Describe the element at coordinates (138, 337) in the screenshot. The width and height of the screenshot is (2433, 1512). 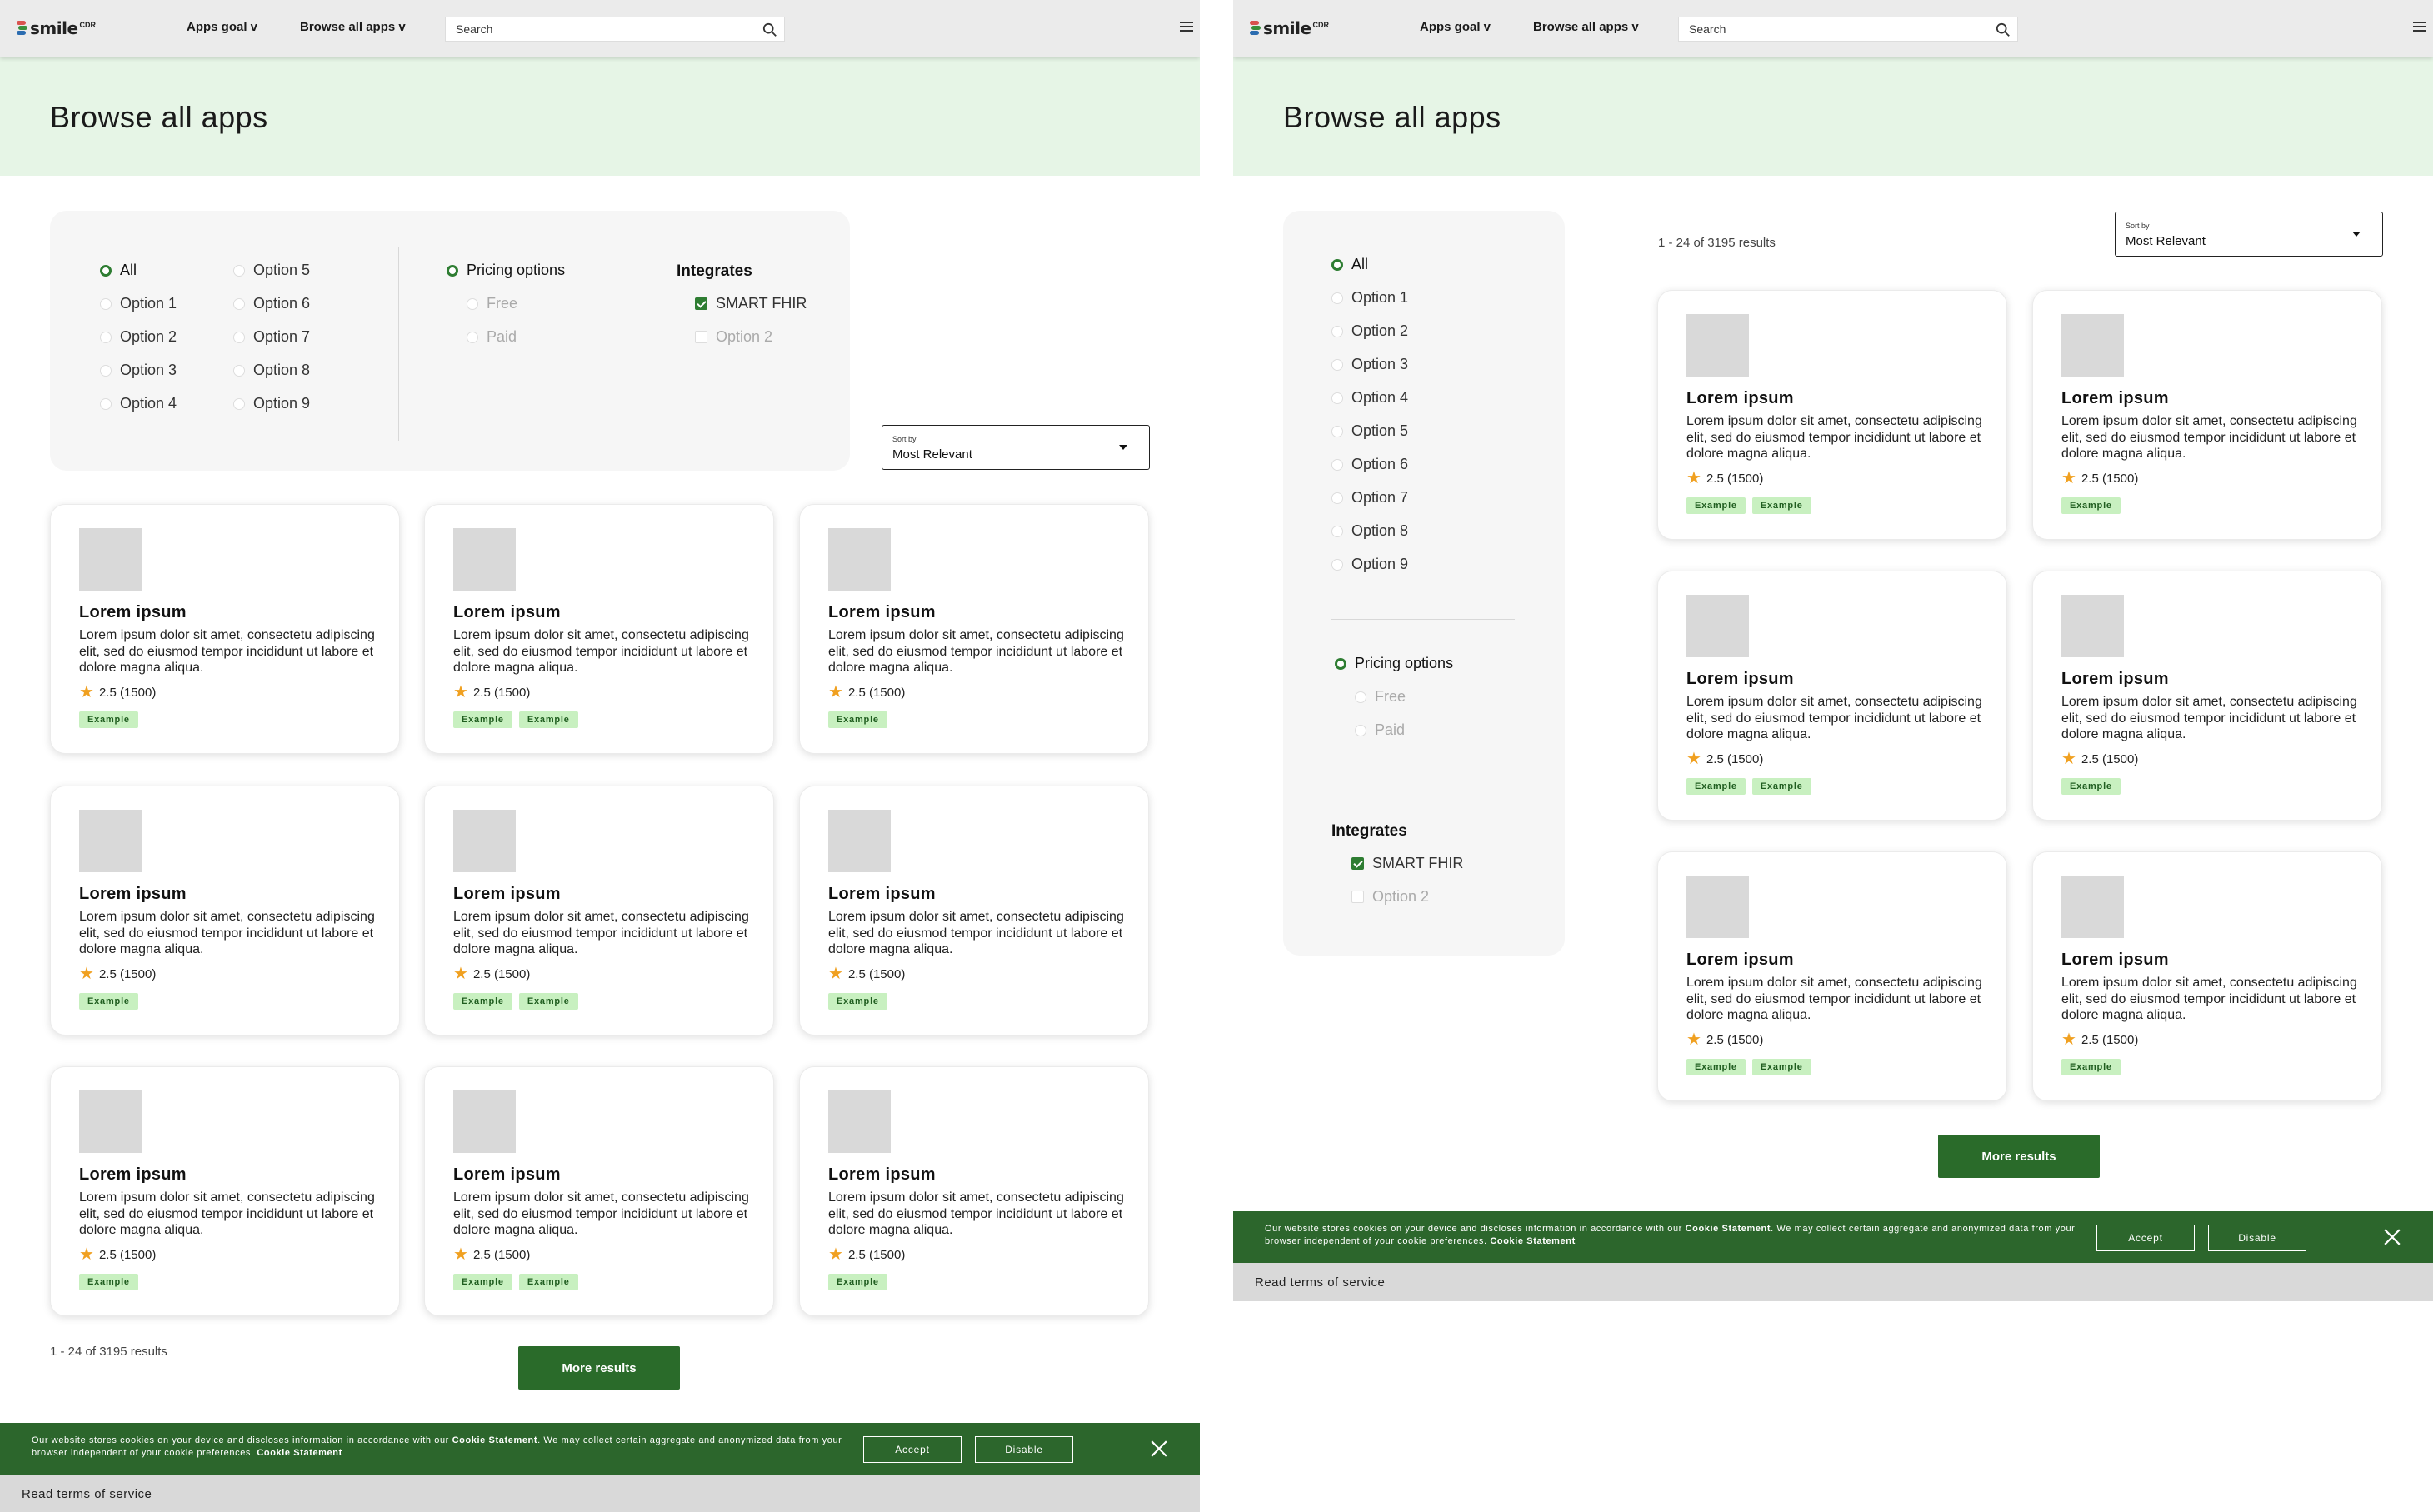
I see `filter-radio-option: Option 2` at that location.